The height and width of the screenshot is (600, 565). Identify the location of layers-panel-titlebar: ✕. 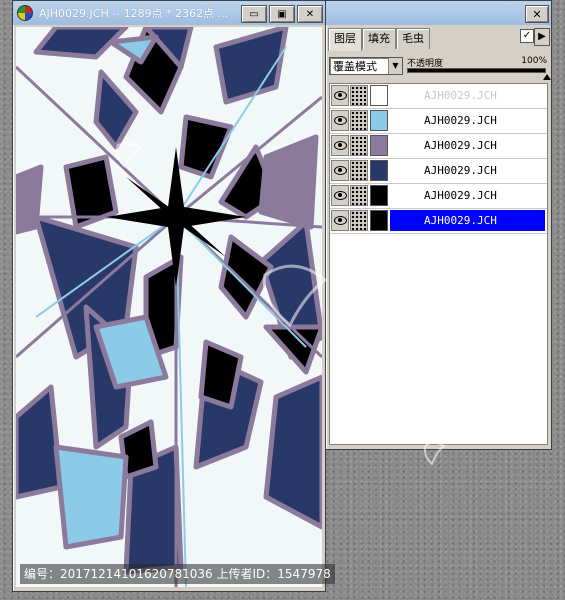
(438, 13).